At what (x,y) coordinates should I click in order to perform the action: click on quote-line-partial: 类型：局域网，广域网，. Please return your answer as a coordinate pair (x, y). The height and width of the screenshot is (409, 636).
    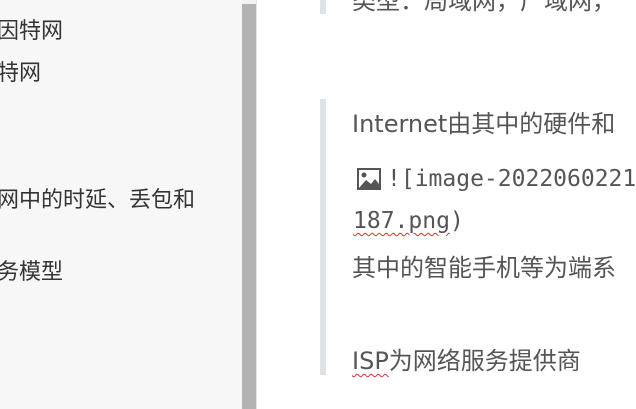
    Looking at the image, I should click on (484, 7).